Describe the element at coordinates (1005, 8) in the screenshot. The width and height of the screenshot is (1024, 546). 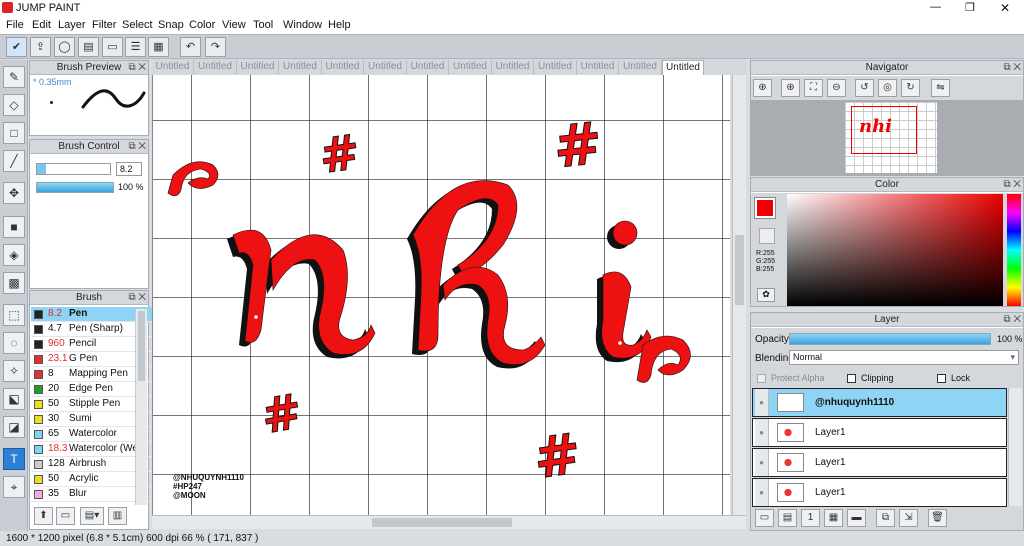
I see `close-button: ✕` at that location.